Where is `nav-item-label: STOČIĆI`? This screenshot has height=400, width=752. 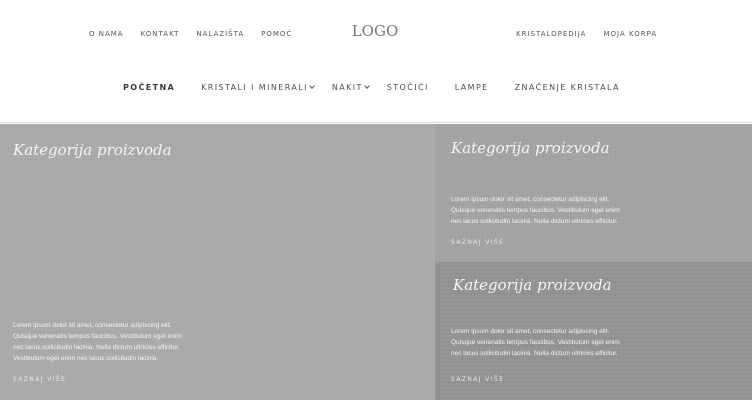
nav-item-label: STOČIĆI is located at coordinates (407, 87).